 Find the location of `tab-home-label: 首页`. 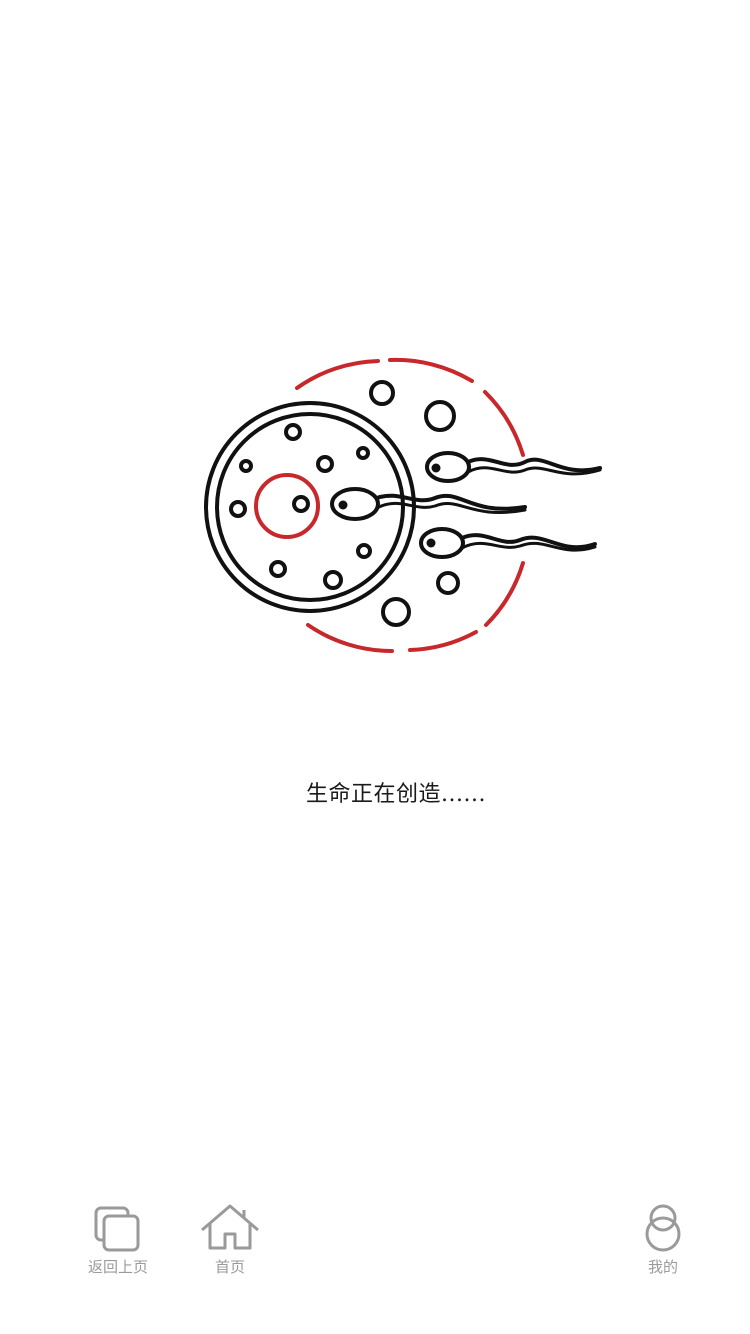

tab-home-label: 首页 is located at coordinates (229, 1267).